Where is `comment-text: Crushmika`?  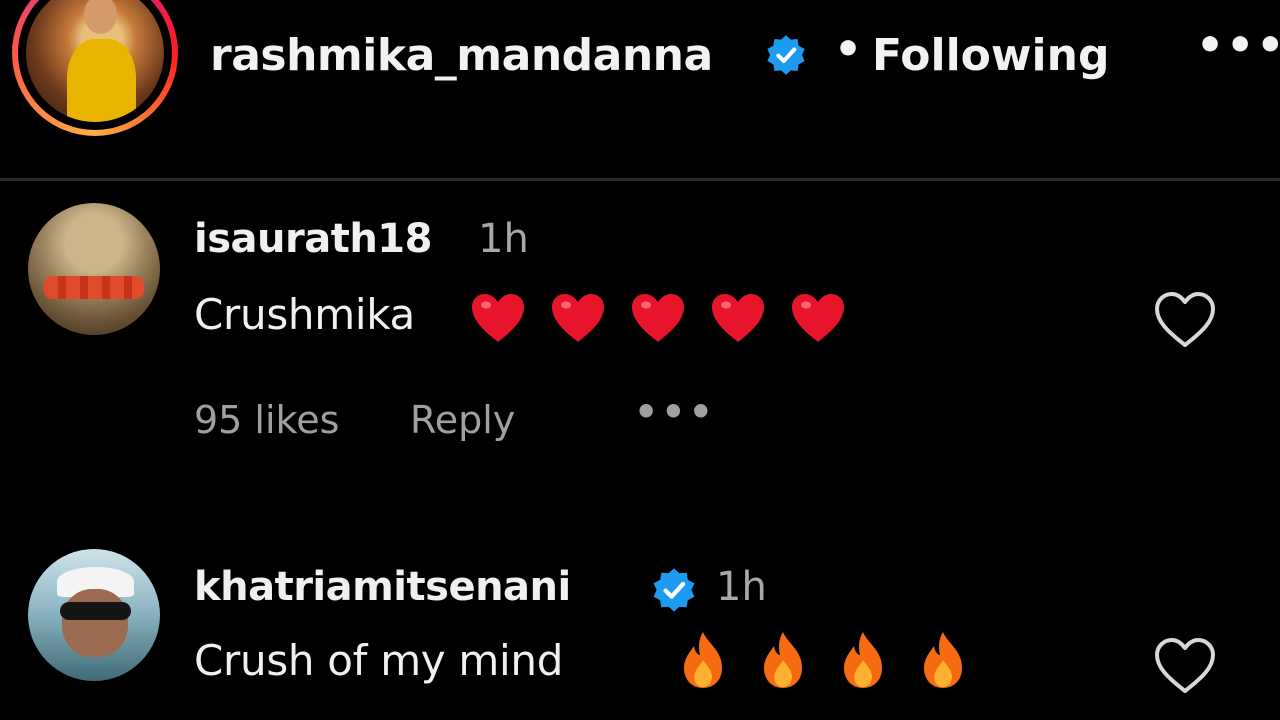
comment-text: Crushmika is located at coordinates (304, 314).